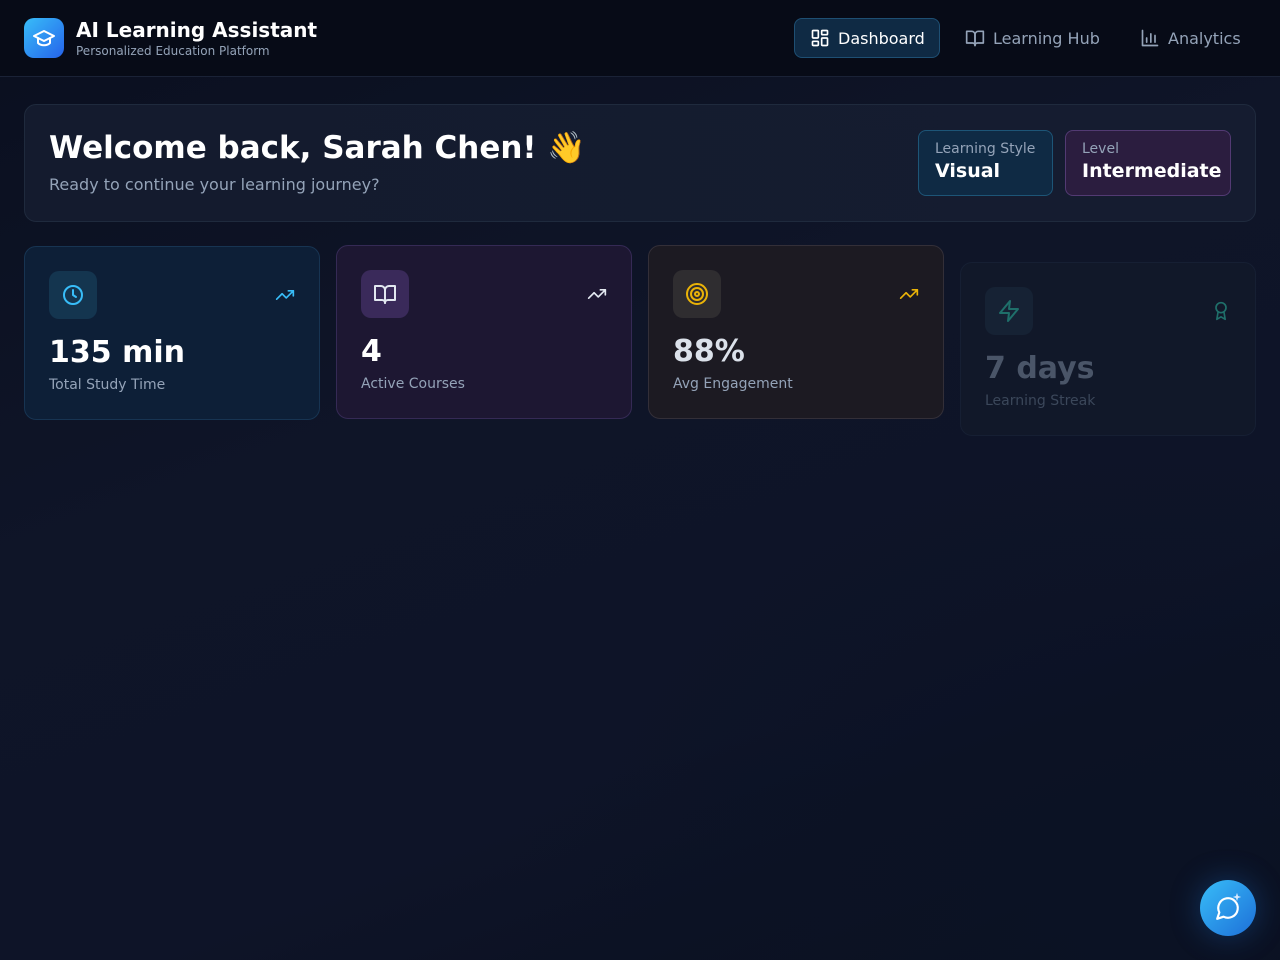 This screenshot has height=960, width=1280. I want to click on learning-style-badge: Learning Style Visual, so click(985, 163).